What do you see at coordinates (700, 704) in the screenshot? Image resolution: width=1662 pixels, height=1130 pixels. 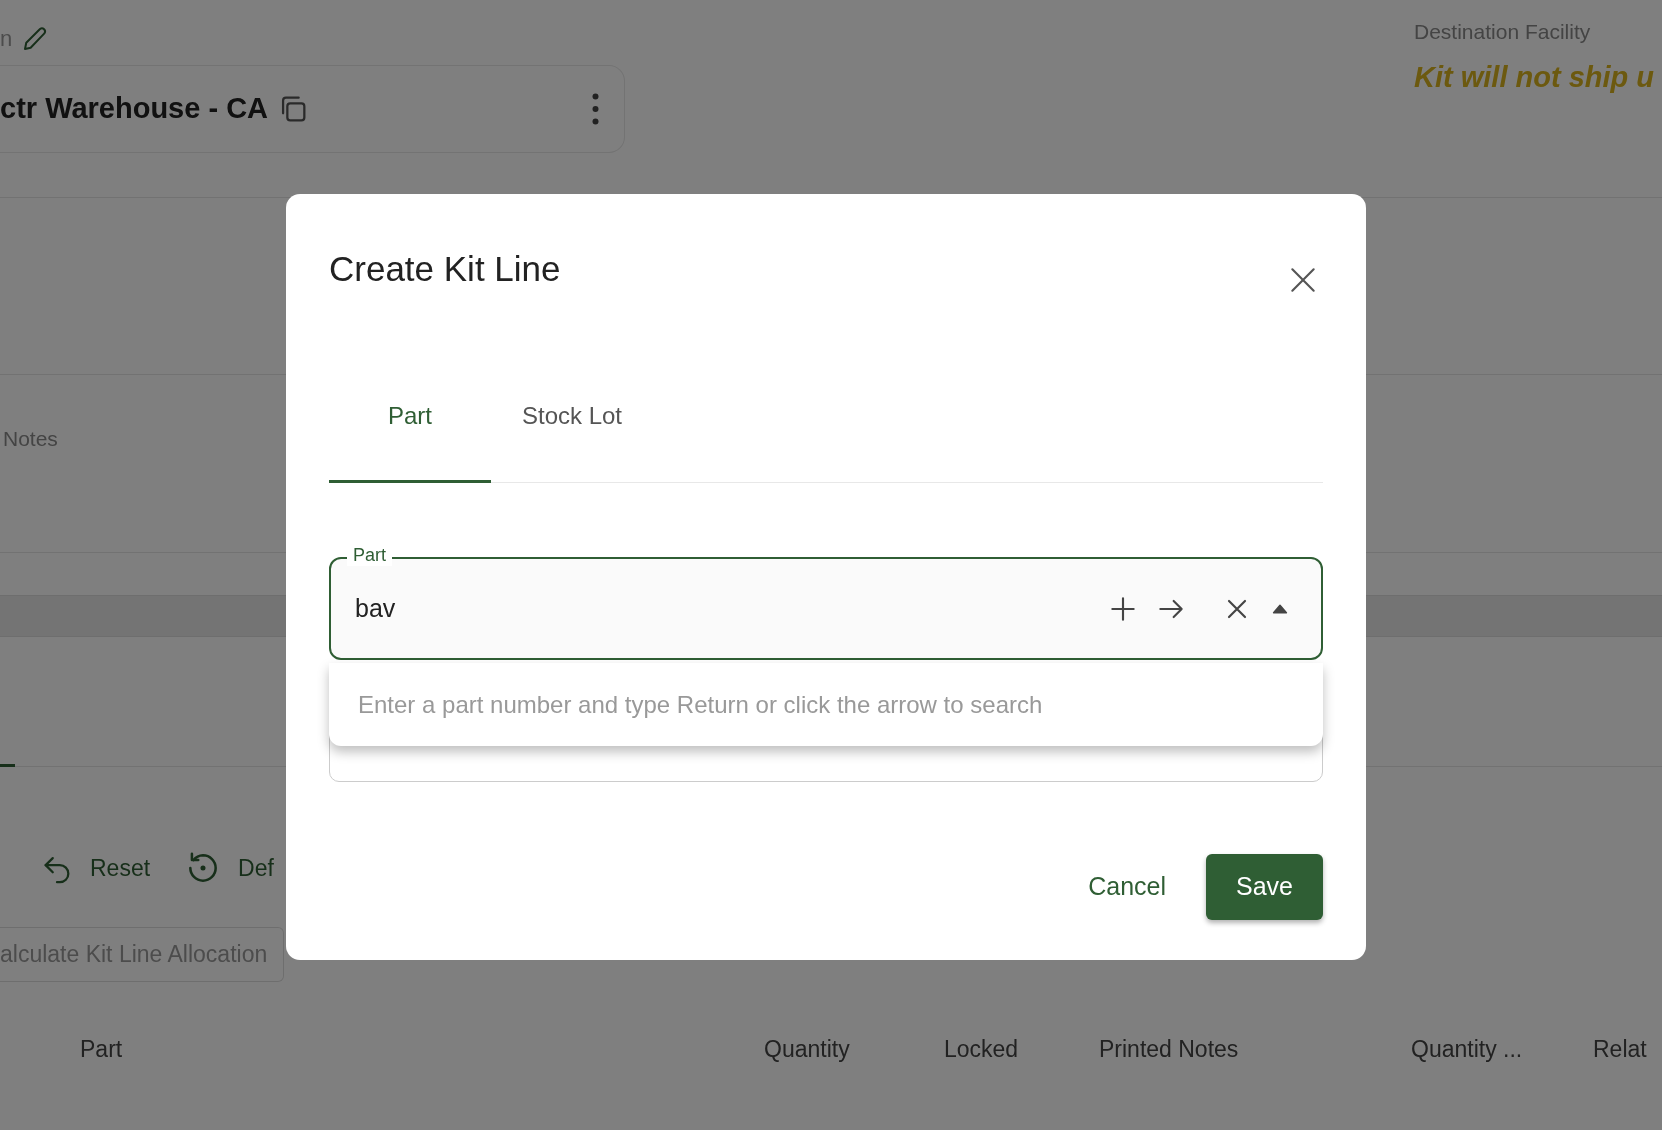 I see `hint-text: Enter a part number and type Return or click the arrow to search` at bounding box center [700, 704].